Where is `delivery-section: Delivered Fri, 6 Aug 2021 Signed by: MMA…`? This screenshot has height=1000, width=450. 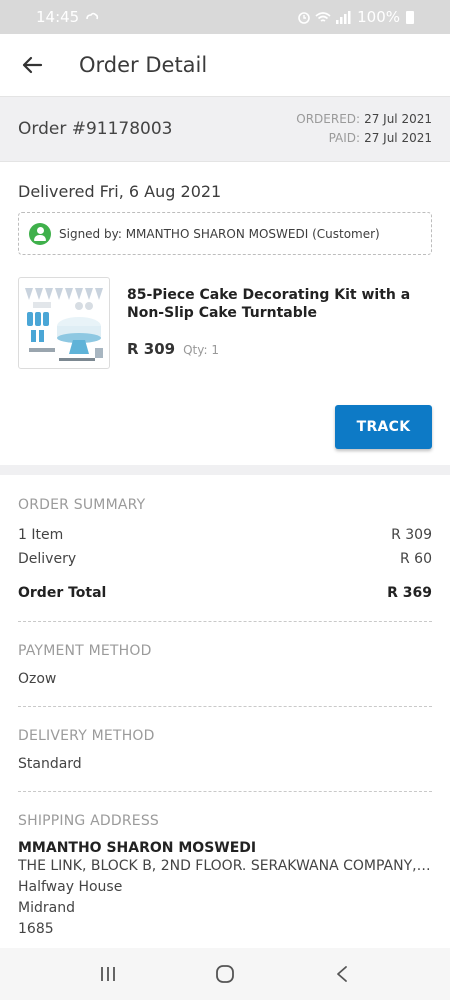 delivery-section: Delivered Fri, 6 Aug 2021 Signed by: MMA… is located at coordinates (225, 208).